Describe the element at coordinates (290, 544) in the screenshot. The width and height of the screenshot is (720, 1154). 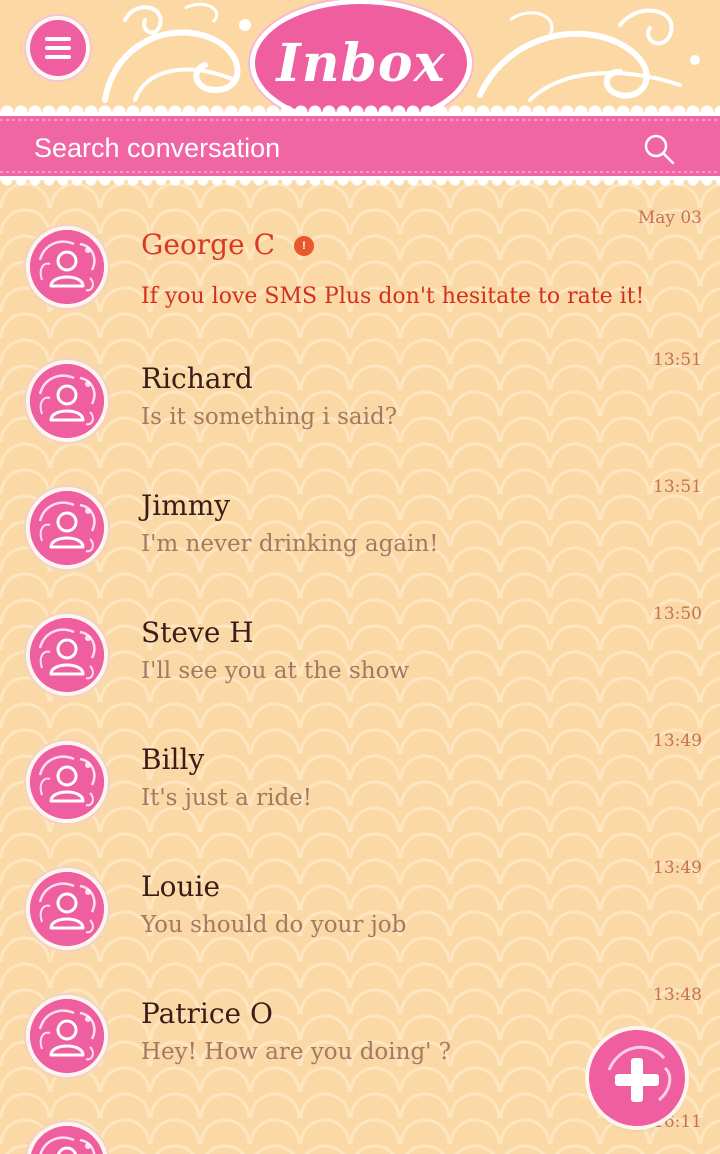
I see `message-preview: I'm never drinking again!` at that location.